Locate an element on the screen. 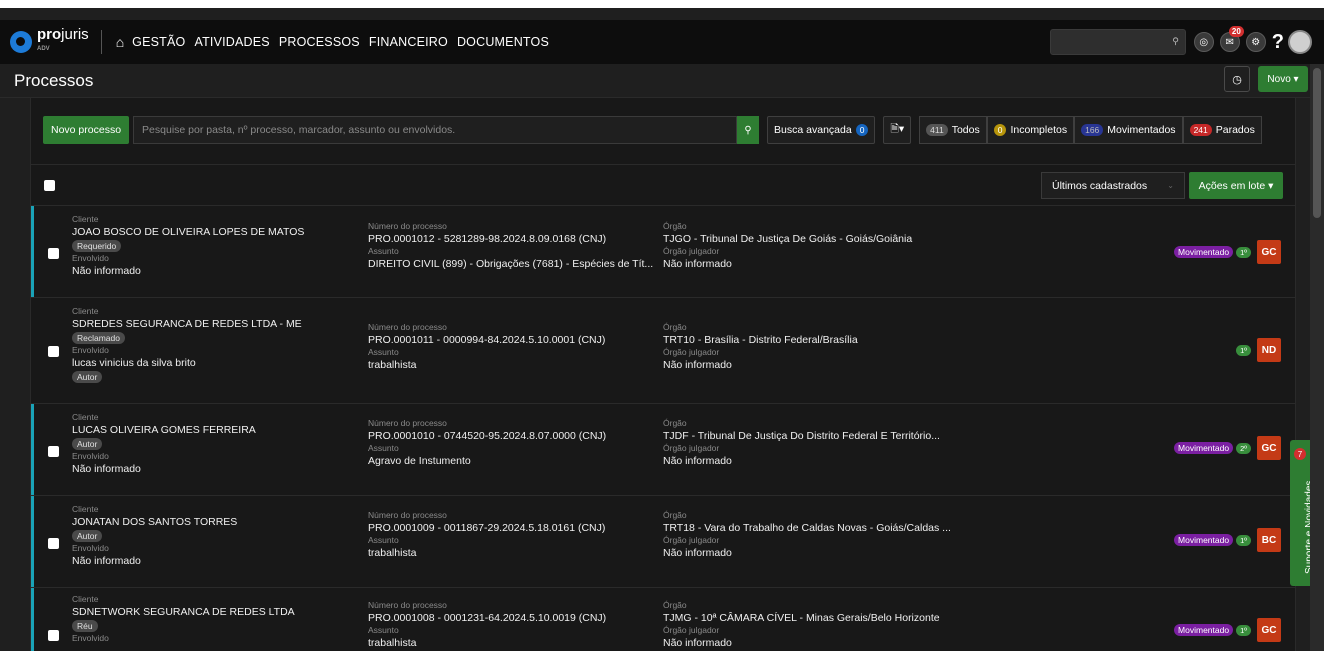 This screenshot has height=651, width=1324. nav-gestao: GESTÃO is located at coordinates (158, 42).